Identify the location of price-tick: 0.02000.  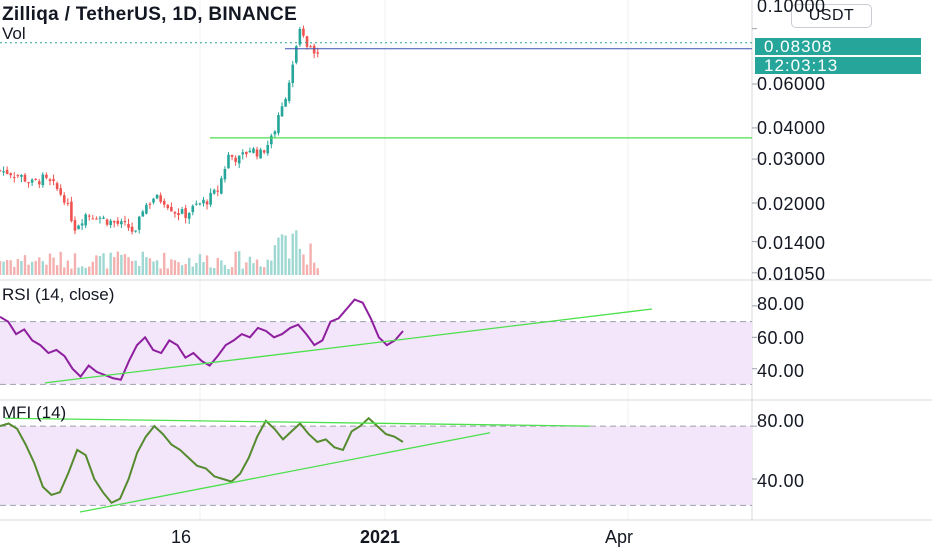
(791, 204).